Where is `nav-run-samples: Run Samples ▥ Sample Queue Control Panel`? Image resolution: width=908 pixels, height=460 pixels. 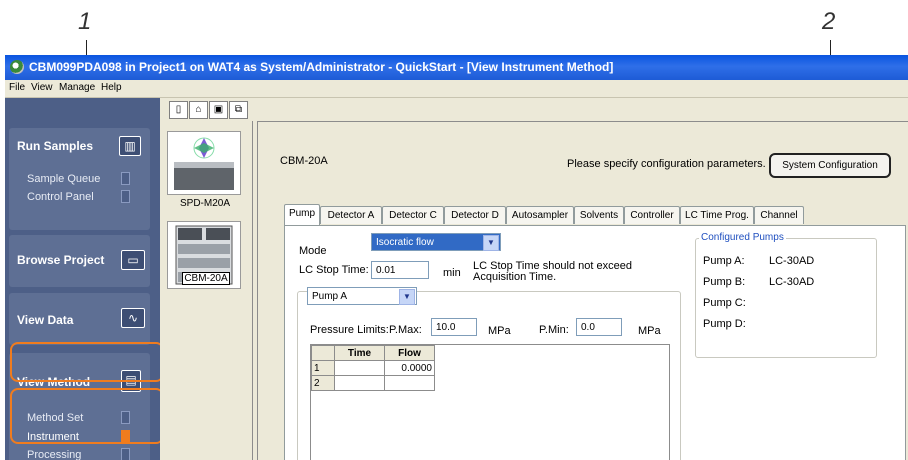
nav-run-samples: Run Samples ▥ Sample Queue Control Panel is located at coordinates (79, 179).